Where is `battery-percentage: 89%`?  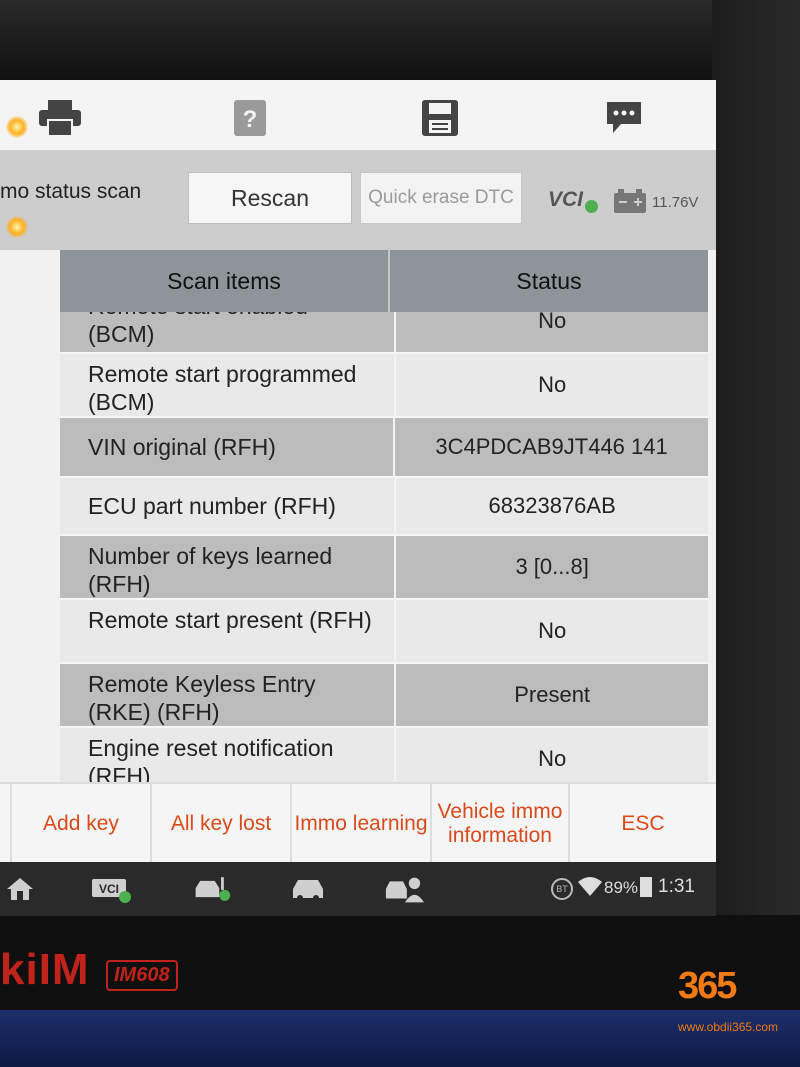
battery-percentage: 89% is located at coordinates (621, 887).